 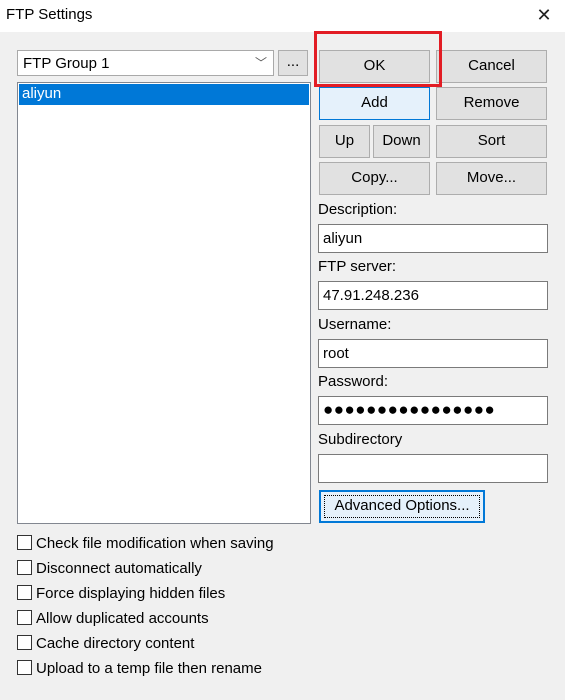 What do you see at coordinates (344, 141) in the screenshot?
I see `up-button: Up` at bounding box center [344, 141].